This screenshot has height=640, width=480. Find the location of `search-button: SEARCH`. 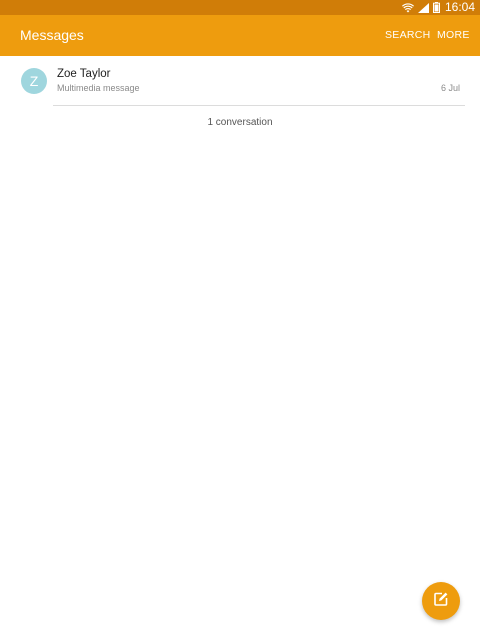

search-button: SEARCH is located at coordinates (408, 35).